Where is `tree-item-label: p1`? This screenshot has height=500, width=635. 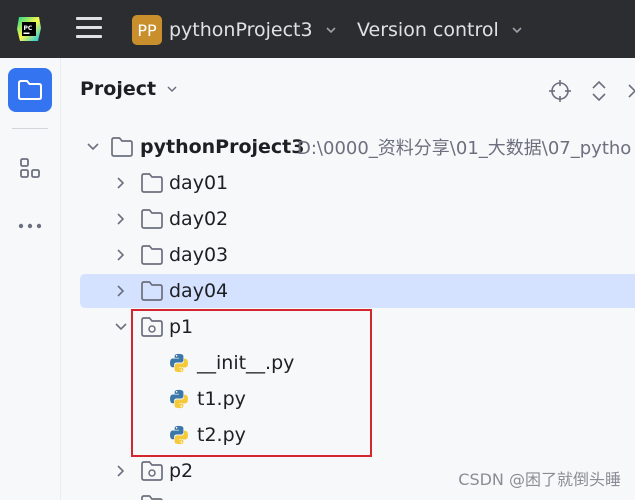
tree-item-label: p1 is located at coordinates (181, 327).